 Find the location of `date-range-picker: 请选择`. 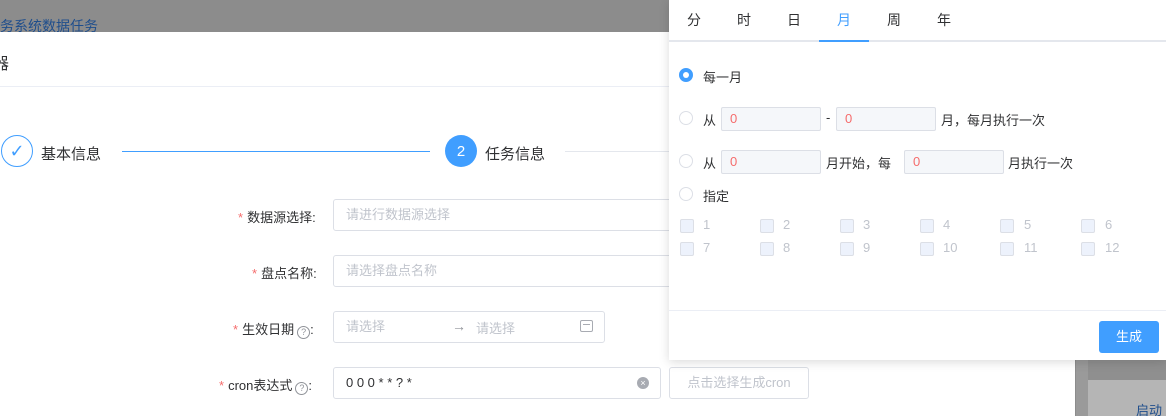

date-range-picker: 请选择 is located at coordinates (469, 327).